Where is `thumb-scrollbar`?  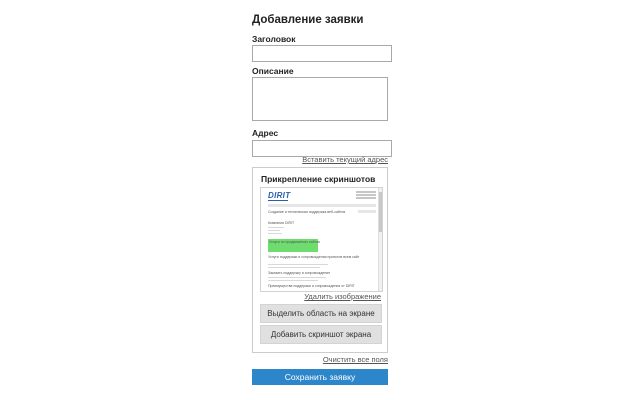
thumb-scrollbar is located at coordinates (380, 239).